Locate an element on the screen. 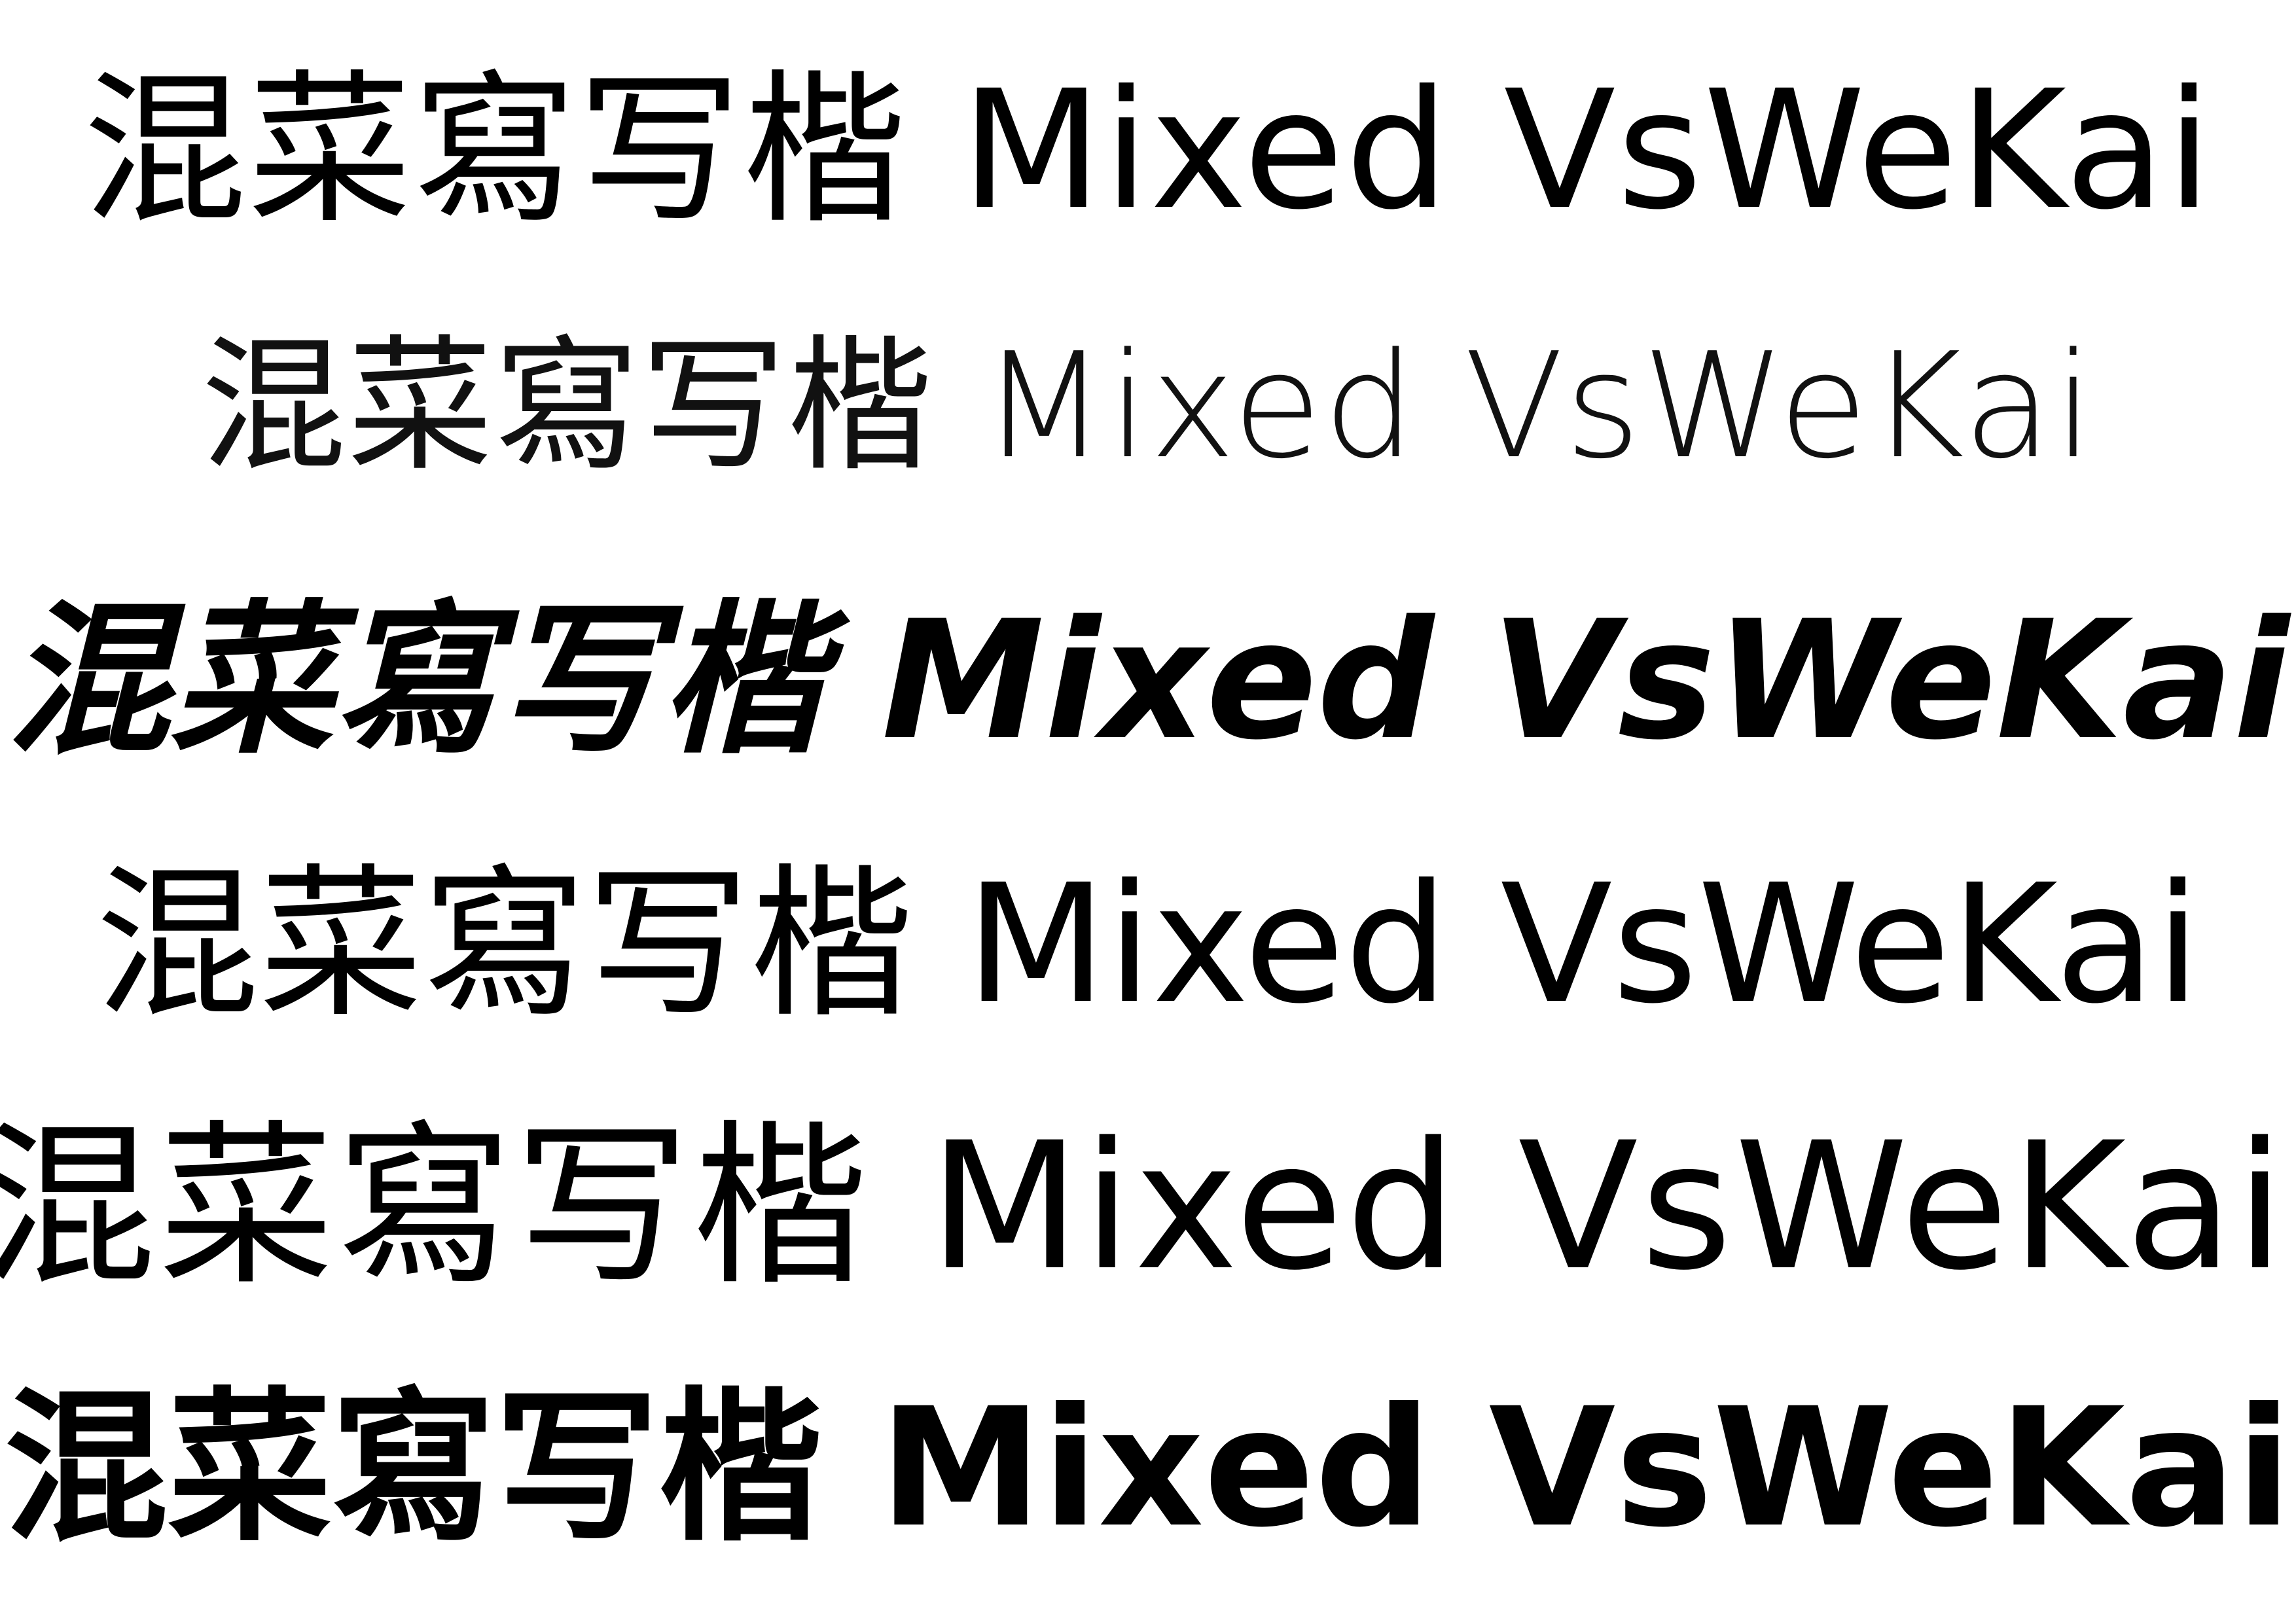 The height and width of the screenshot is (1624, 2296). font-sample-line-4: 混菜寫写楷 Mixed VsWeKai is located at coordinates (1148, 944).